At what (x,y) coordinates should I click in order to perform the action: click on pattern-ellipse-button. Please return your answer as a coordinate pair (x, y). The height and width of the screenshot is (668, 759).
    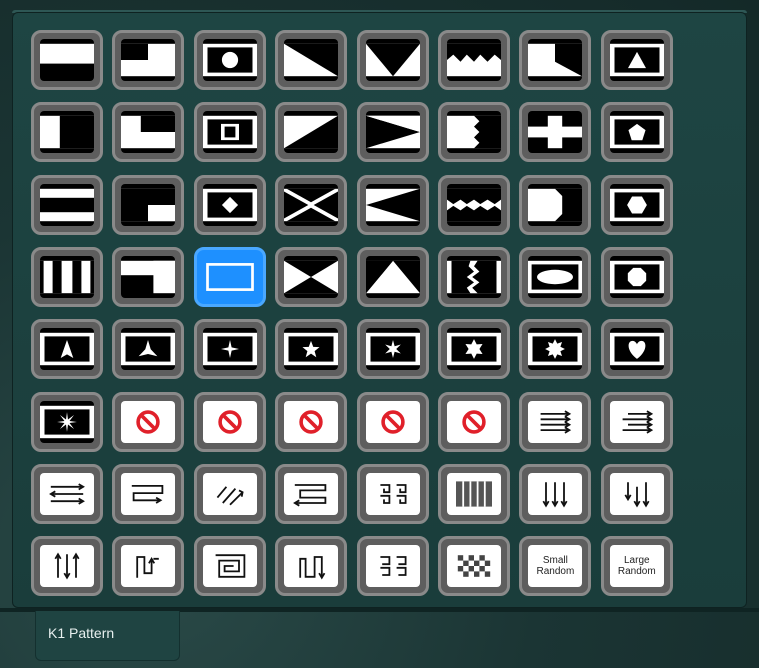
    Looking at the image, I should click on (555, 276).